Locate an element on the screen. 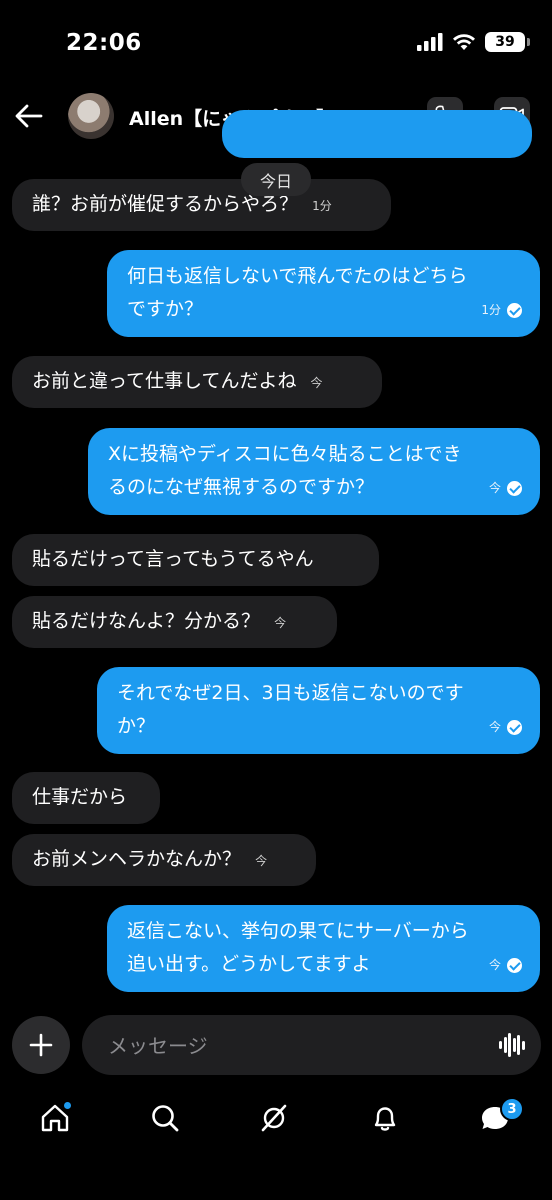  message-bubble-outgoing: 何日も返信しないで飛んでたのはどちら ですか？ 1分 is located at coordinates (323, 293).